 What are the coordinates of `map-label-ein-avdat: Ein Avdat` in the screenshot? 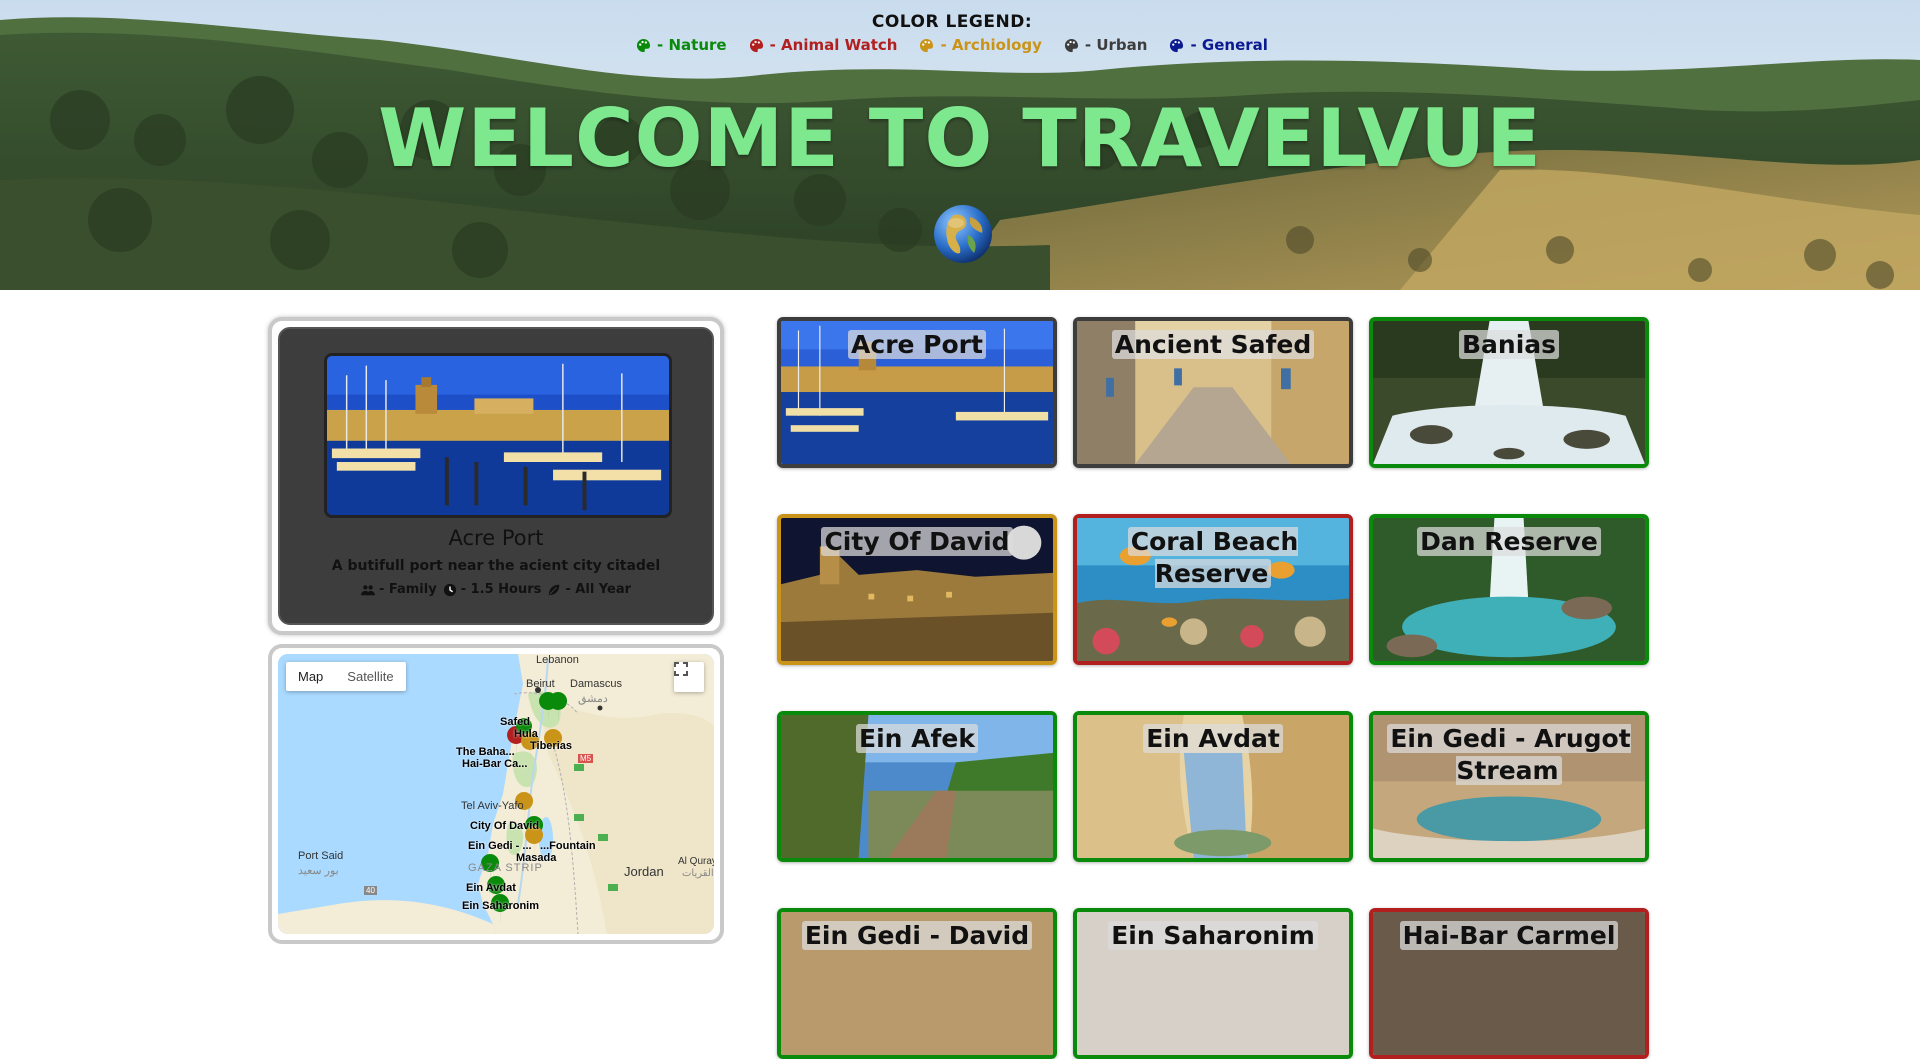 It's located at (491, 888).